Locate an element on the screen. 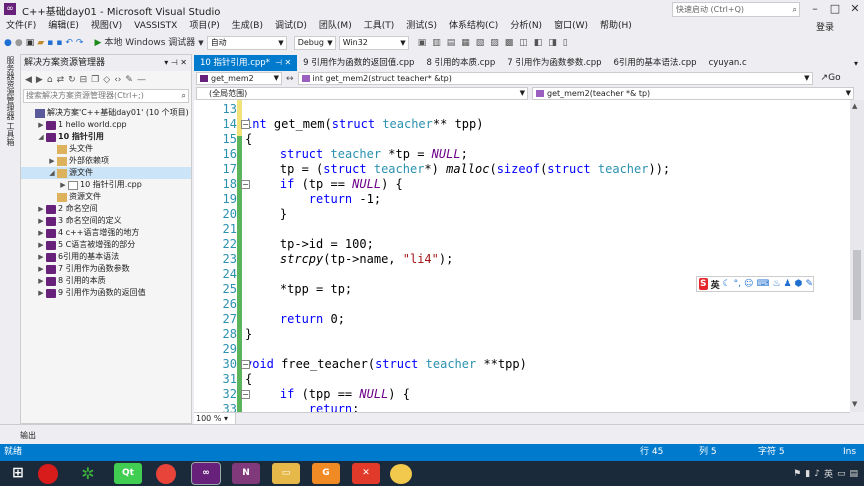 The width and height of the screenshot is (864, 486). range-dropdown: (全局范围) ▼ is located at coordinates (362, 93).